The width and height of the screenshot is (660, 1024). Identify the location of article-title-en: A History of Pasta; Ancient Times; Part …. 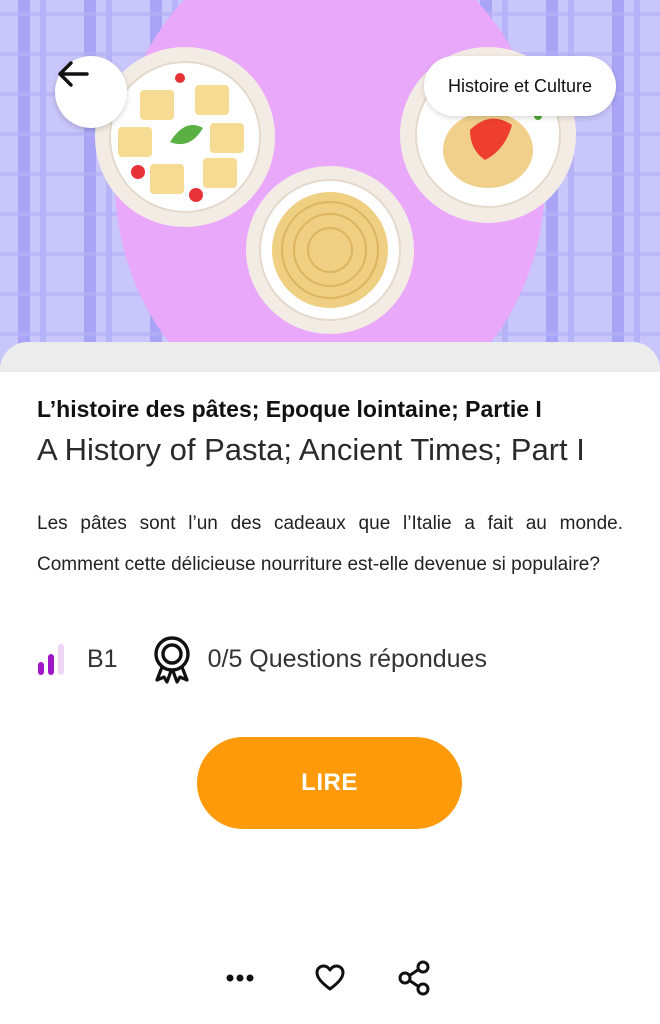
(311, 449).